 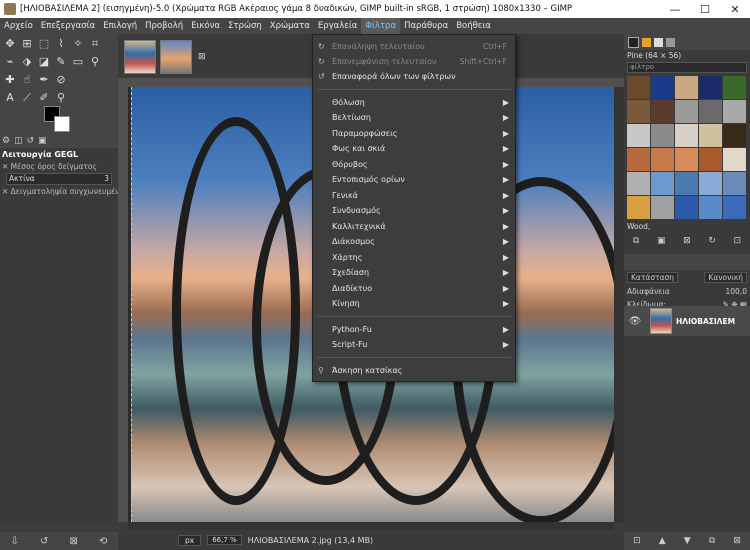 What do you see at coordinates (245, 26) in the screenshot?
I see `menu-layer: Στρώση` at bounding box center [245, 26].